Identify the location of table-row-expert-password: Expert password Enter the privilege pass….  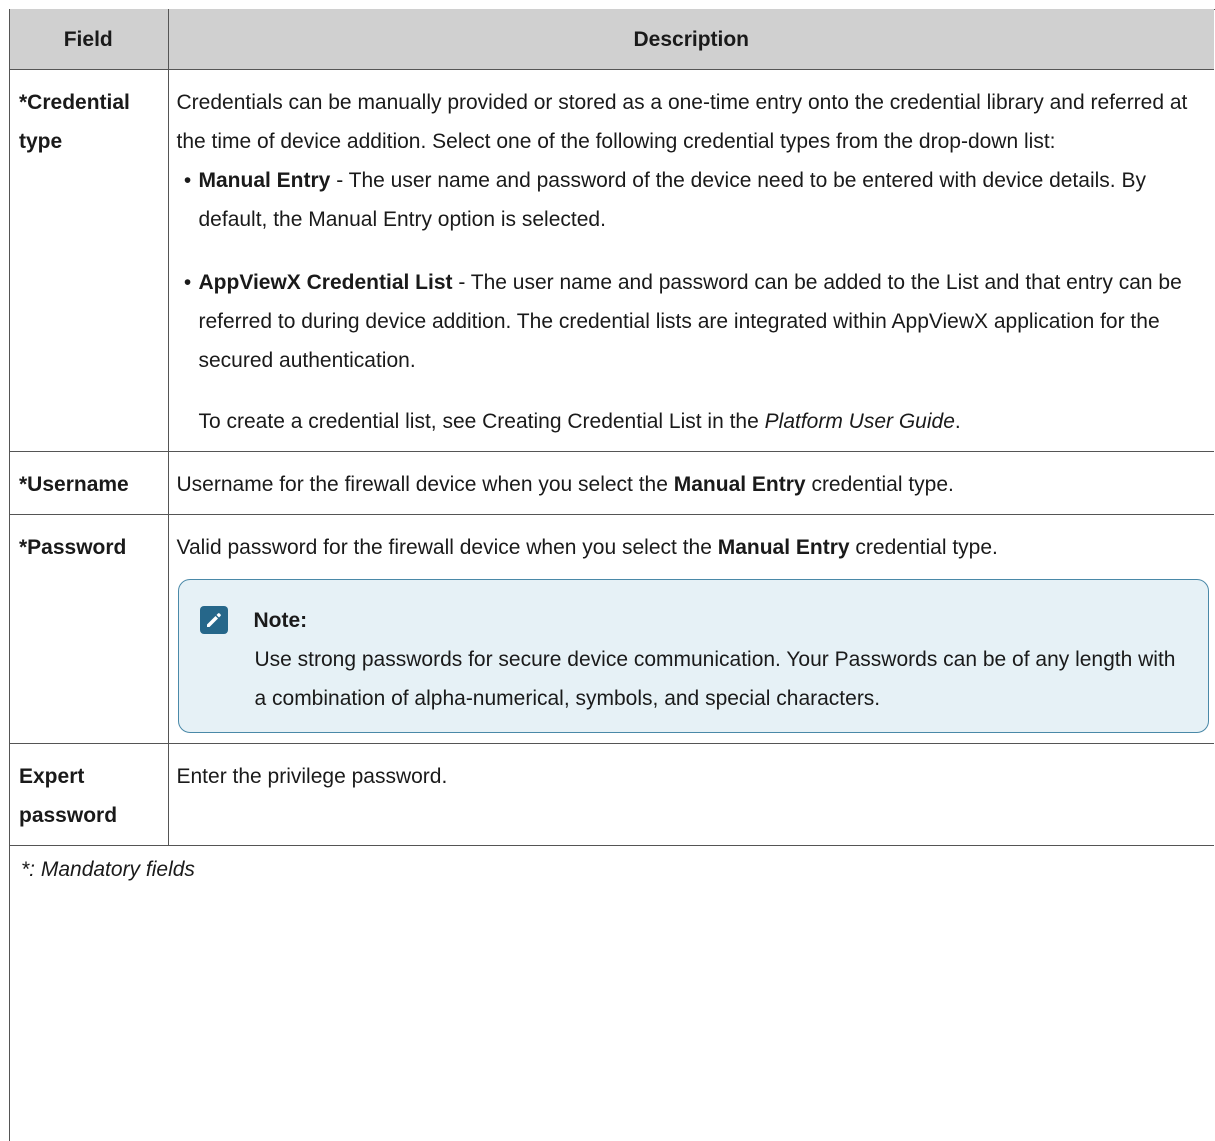
(611, 794).